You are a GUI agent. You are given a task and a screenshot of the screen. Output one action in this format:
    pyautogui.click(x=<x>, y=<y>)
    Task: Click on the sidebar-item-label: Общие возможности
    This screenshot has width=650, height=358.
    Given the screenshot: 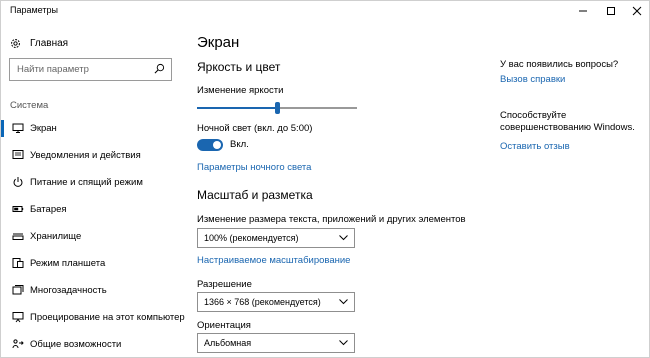 What is the action you would take?
    pyautogui.click(x=76, y=344)
    